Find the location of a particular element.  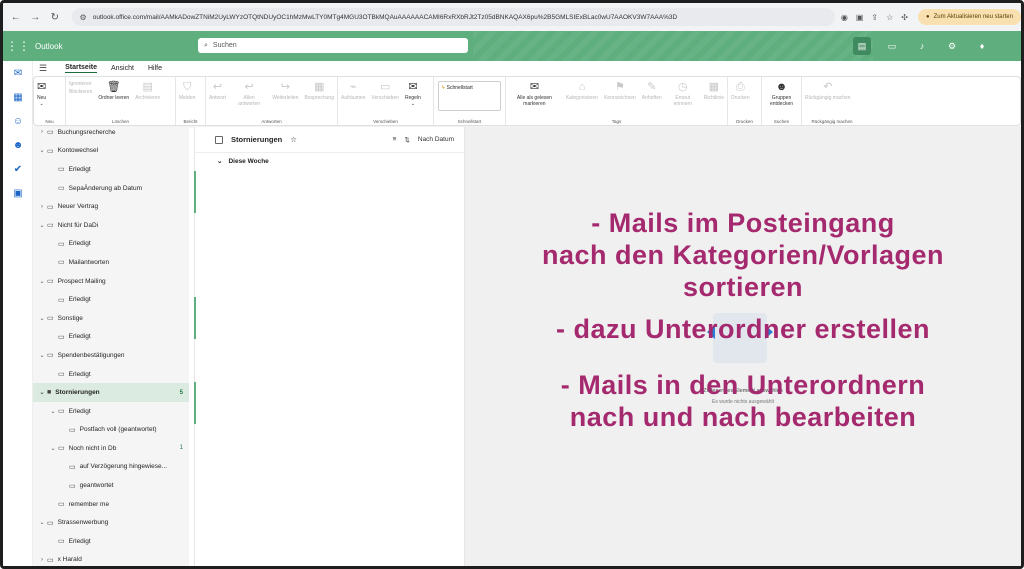

settings-gear-icon: ⚙ is located at coordinates (952, 46).